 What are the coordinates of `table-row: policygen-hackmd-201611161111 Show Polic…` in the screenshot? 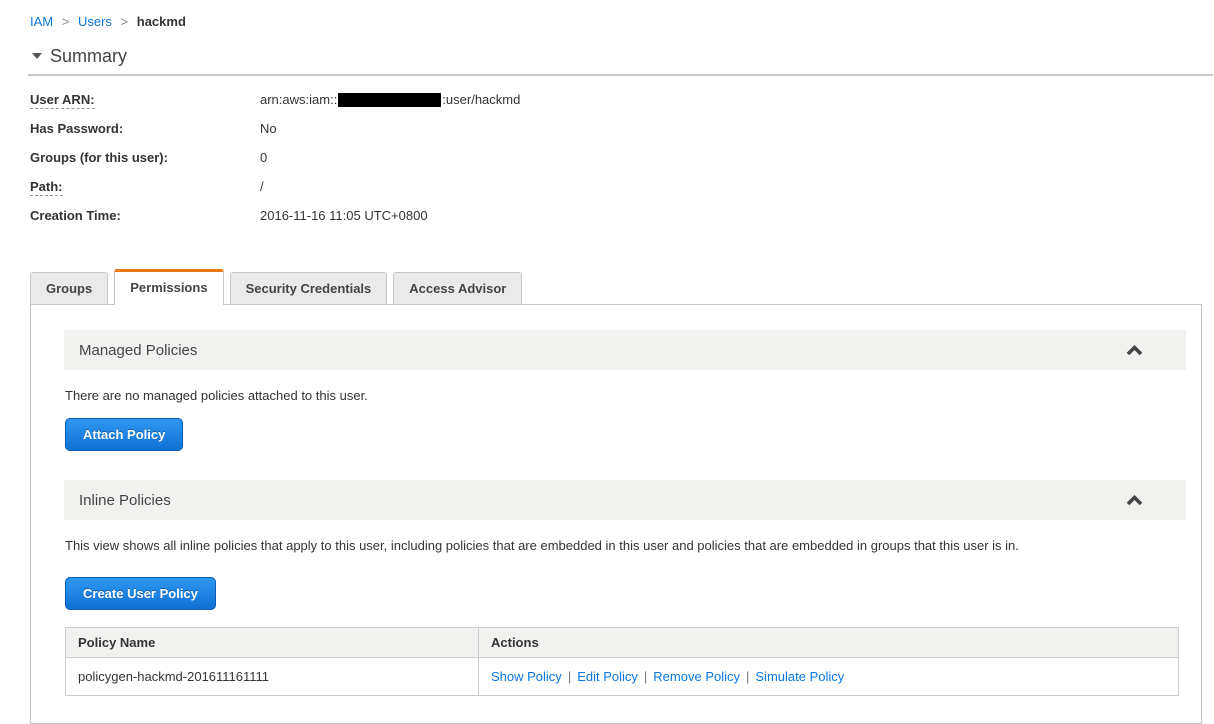 It's located at (622, 676).